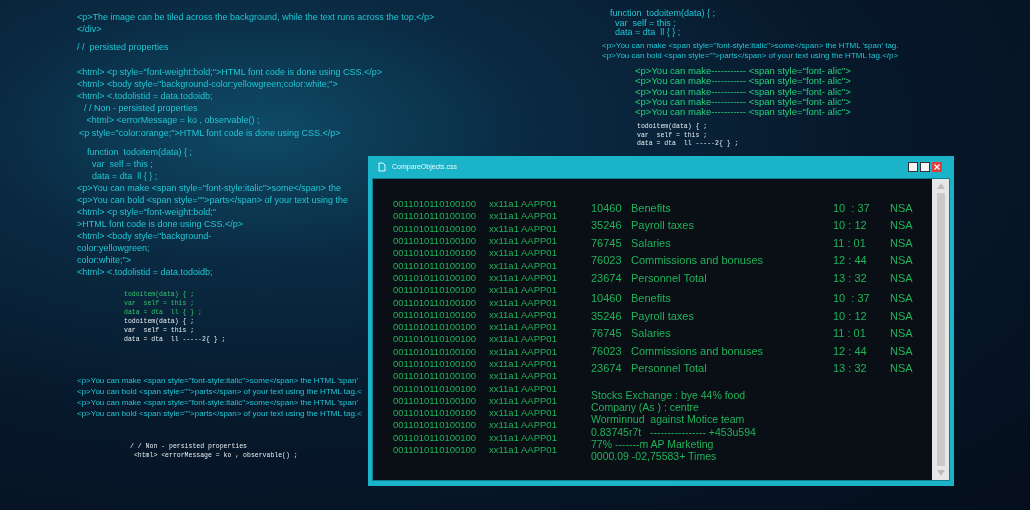 The width and height of the screenshot is (1030, 510). What do you see at coordinates (208, 84) in the screenshot?
I see `code-line: <html> <body style="background-color:yellowgreen;color:white;">` at bounding box center [208, 84].